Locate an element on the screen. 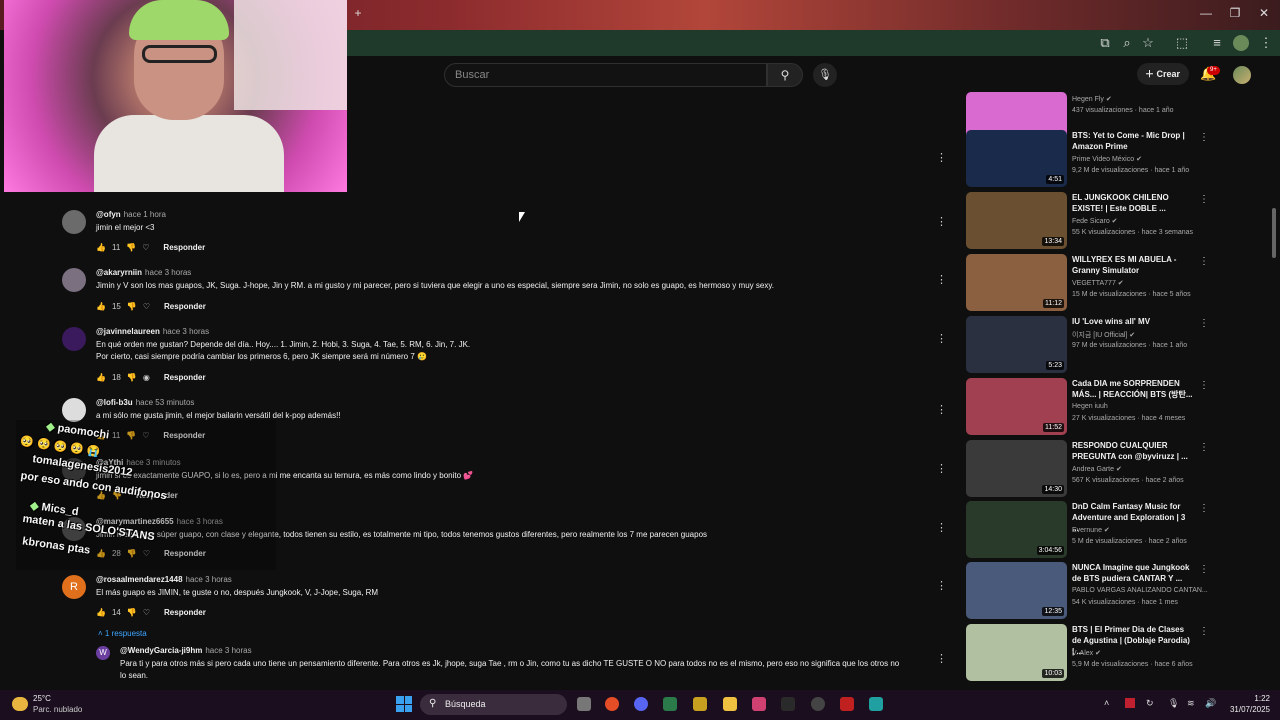 This screenshot has height=720, width=1280. voice-search-button: 🎙 is located at coordinates (825, 75).